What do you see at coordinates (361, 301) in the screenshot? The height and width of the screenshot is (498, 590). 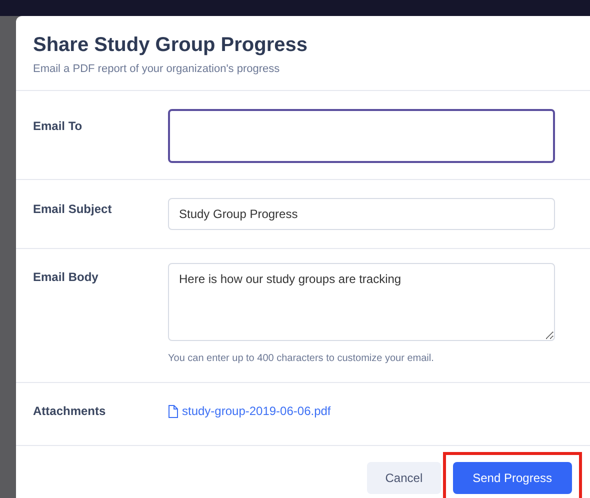 I see `text-area: Here is how our study groups are tracking` at bounding box center [361, 301].